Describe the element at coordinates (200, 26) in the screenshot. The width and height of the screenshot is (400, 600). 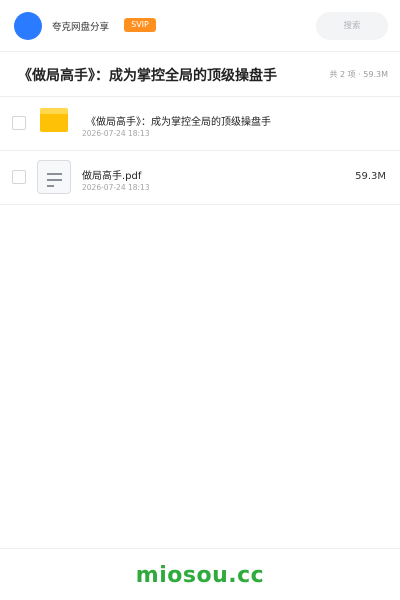
I see `top-bar: 夸克网盘分享 SVIP 搜索` at that location.